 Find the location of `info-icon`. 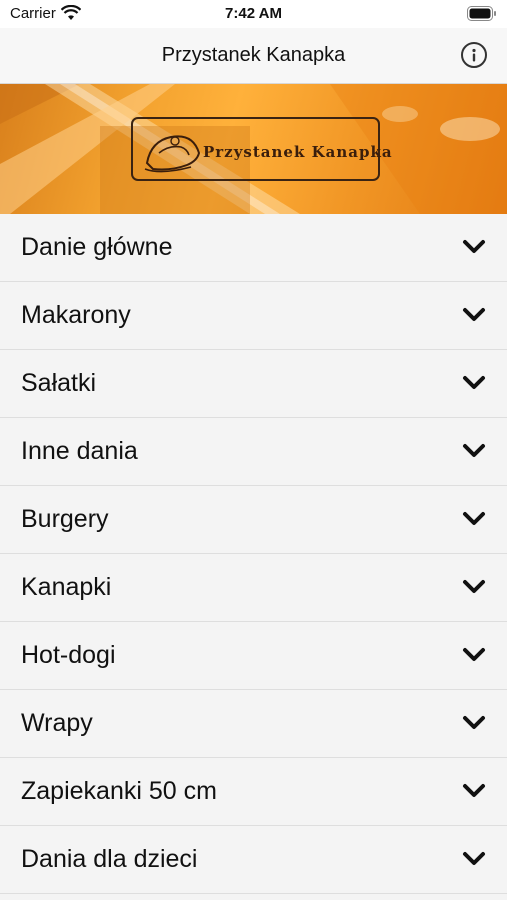

info-icon is located at coordinates (474, 55).